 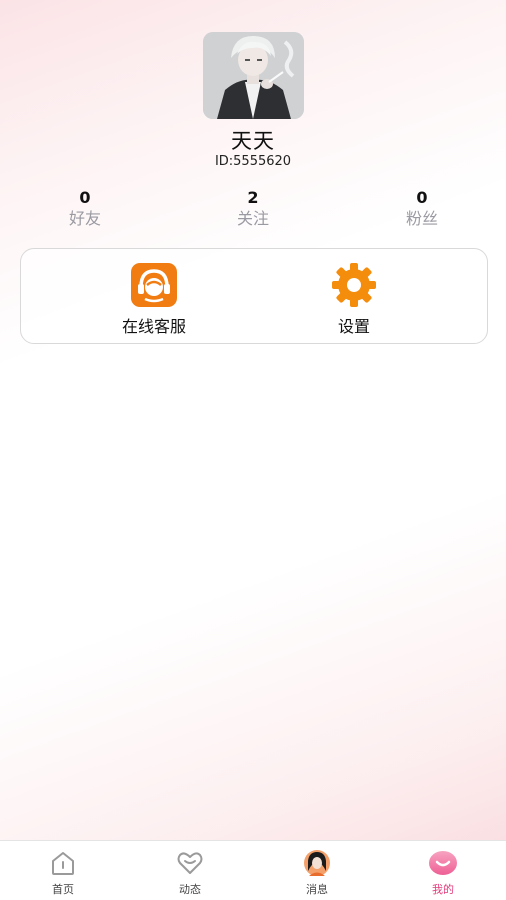 What do you see at coordinates (253, 161) in the screenshot?
I see `user-id: ID:5555620` at bounding box center [253, 161].